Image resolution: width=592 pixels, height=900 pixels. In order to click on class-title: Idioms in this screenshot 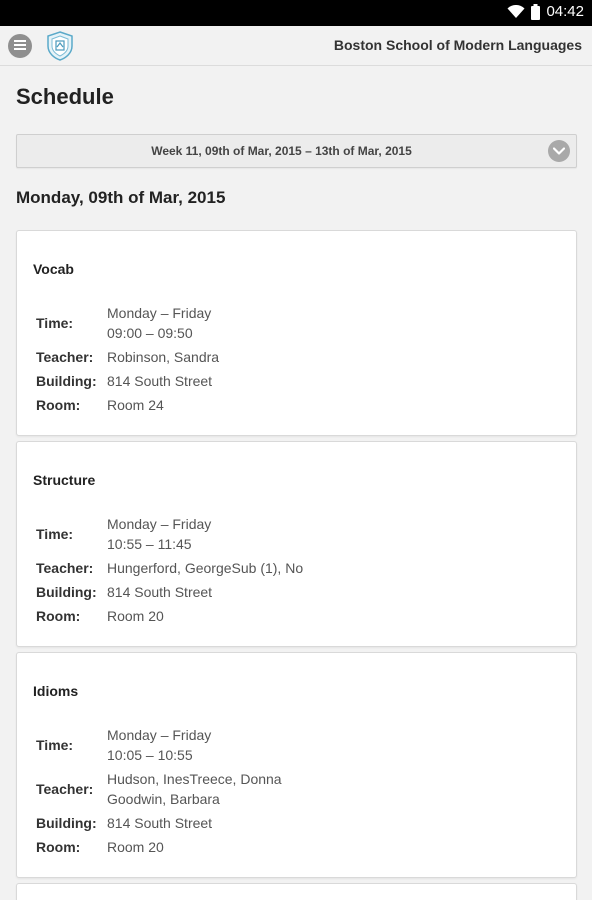, I will do `click(56, 691)`.